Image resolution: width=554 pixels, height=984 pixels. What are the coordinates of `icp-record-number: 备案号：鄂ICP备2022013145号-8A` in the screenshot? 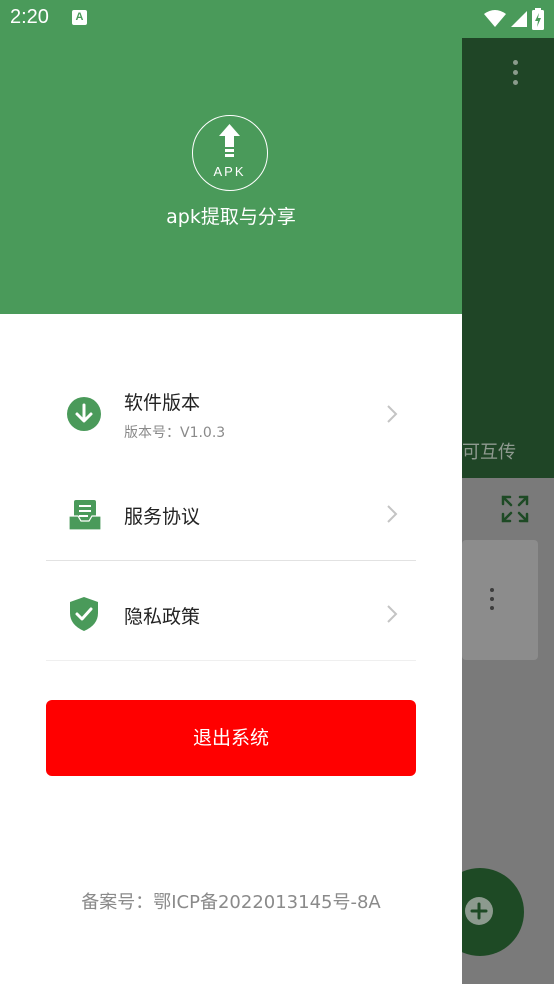 It's located at (231, 902).